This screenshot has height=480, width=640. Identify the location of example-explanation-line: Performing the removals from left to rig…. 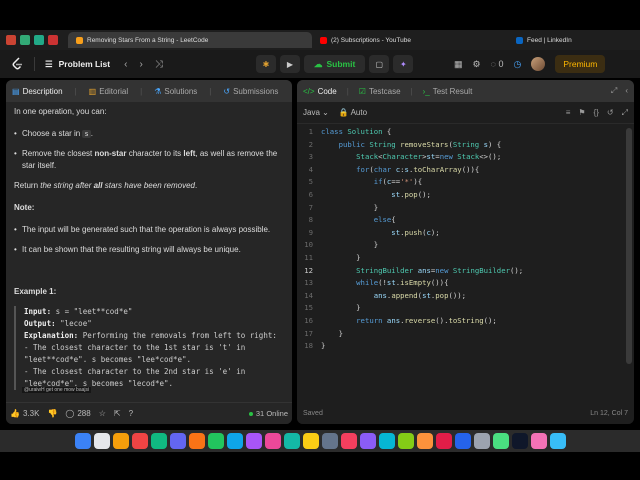
(179, 335).